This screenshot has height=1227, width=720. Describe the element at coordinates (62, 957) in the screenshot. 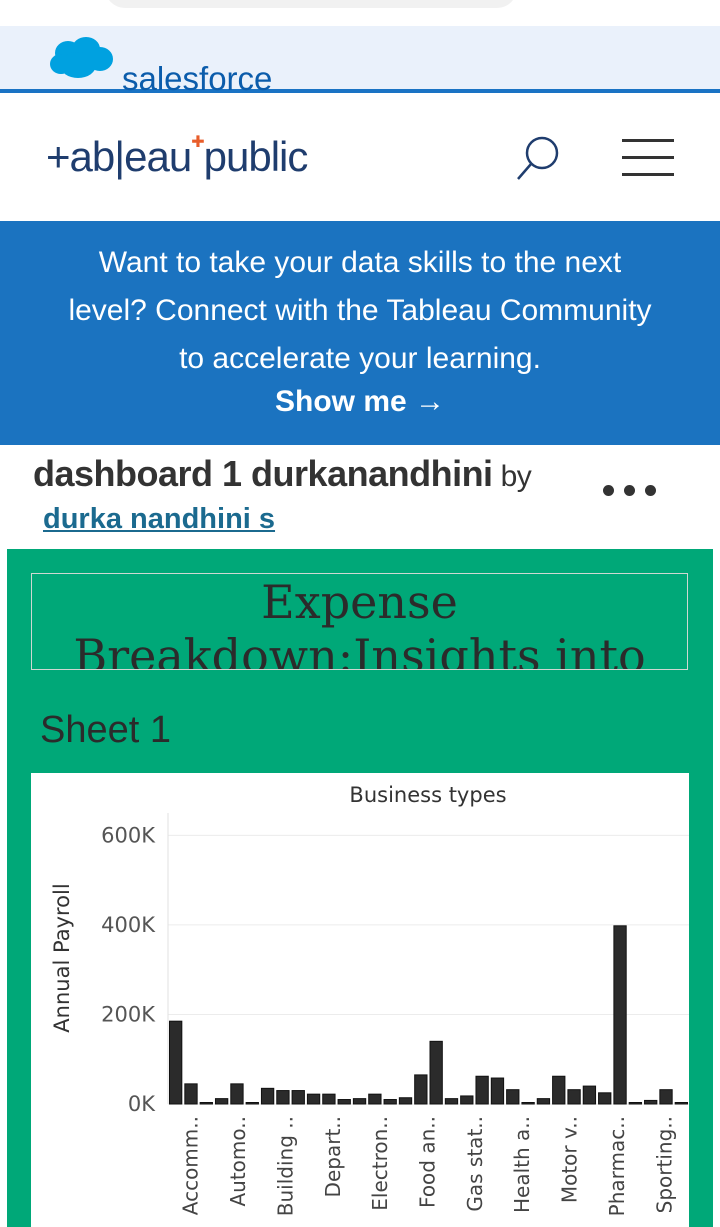

I see `y-axis-label: Annual Payroll` at that location.